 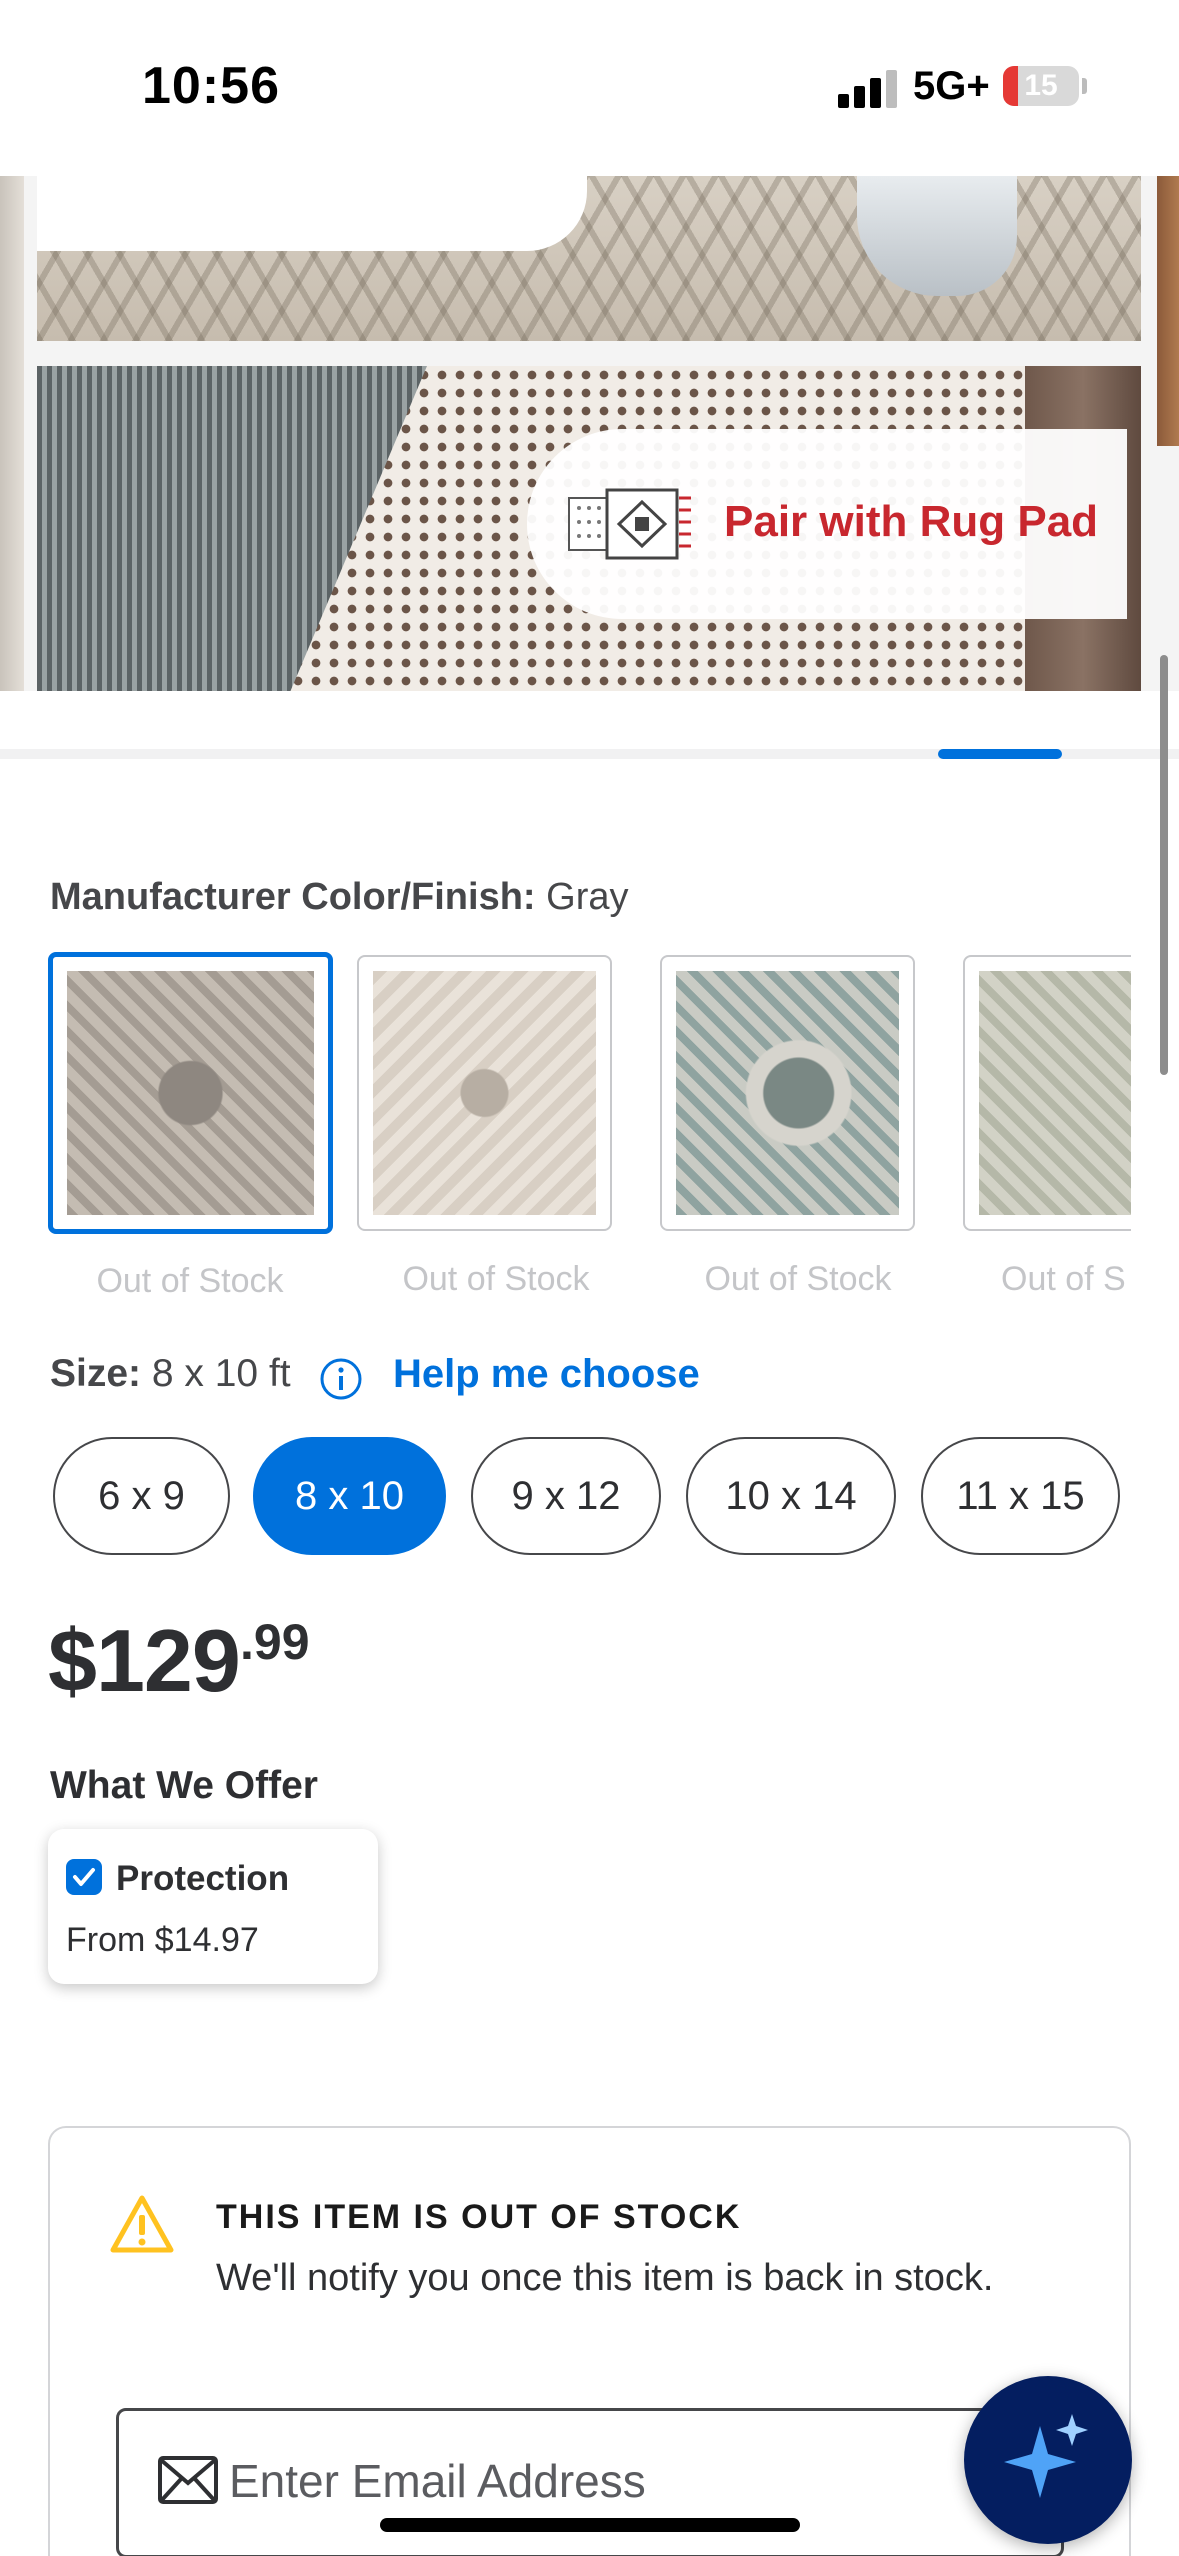 I want to click on carousel-progress-indicator, so click(x=1000, y=754).